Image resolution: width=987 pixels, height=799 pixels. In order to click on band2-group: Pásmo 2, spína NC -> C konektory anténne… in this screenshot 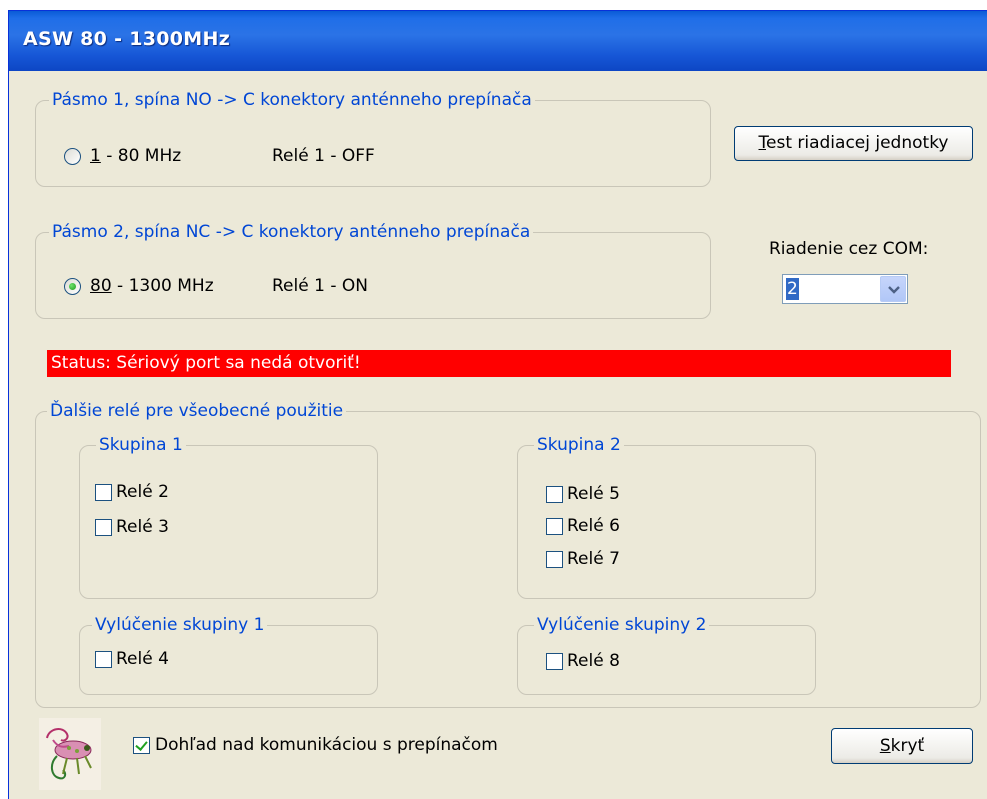, I will do `click(373, 270)`.